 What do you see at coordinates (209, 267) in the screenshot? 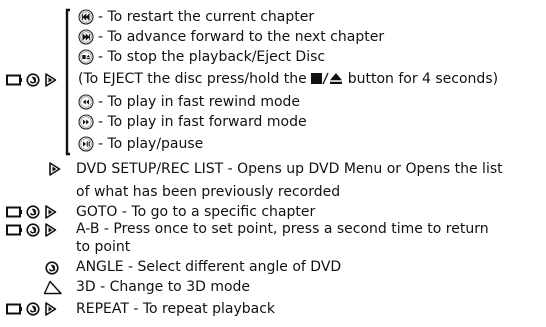
I see `angle-text: ANGLE - Select different angle of DVD` at bounding box center [209, 267].